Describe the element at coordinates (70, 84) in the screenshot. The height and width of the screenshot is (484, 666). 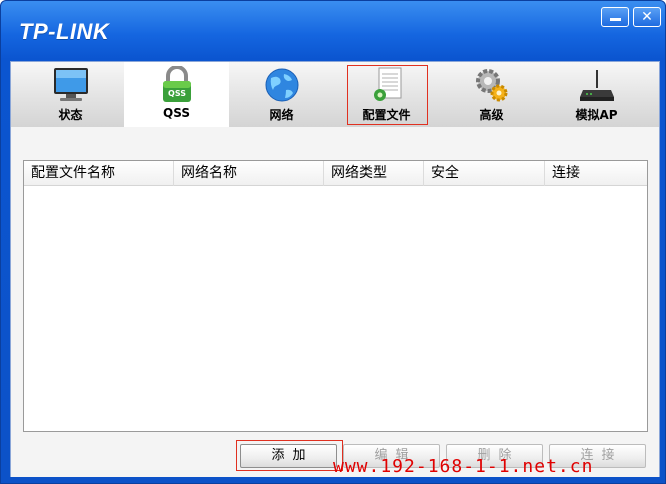
I see `monitor-icon` at that location.